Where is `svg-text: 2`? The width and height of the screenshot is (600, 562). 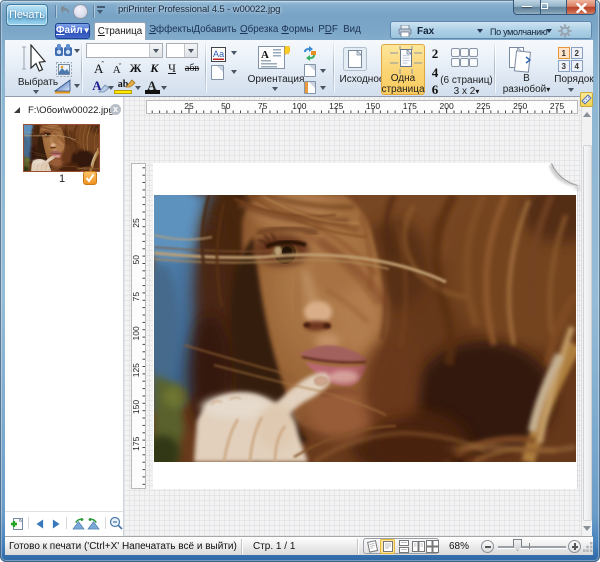 svg-text: 2 is located at coordinates (577, 53).